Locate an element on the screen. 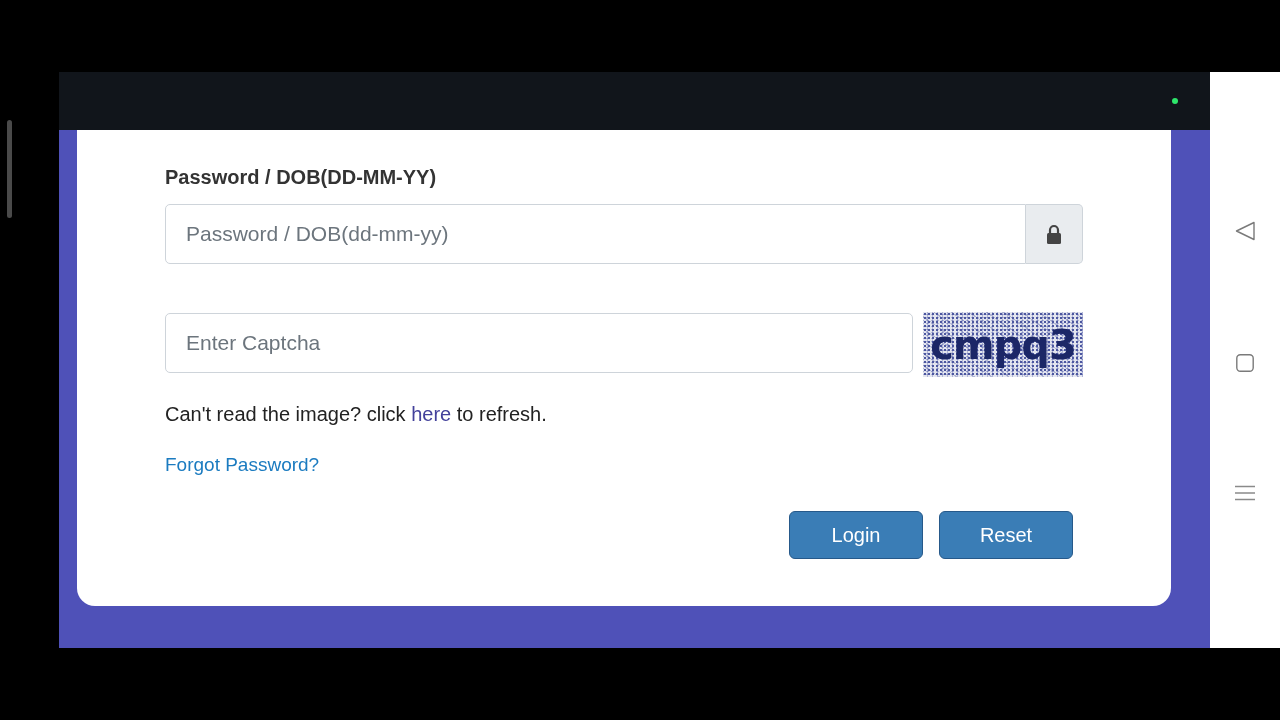 The image size is (1280, 720). refresh-hint: Can't read the image? click here to refresh. is located at coordinates (356, 414).